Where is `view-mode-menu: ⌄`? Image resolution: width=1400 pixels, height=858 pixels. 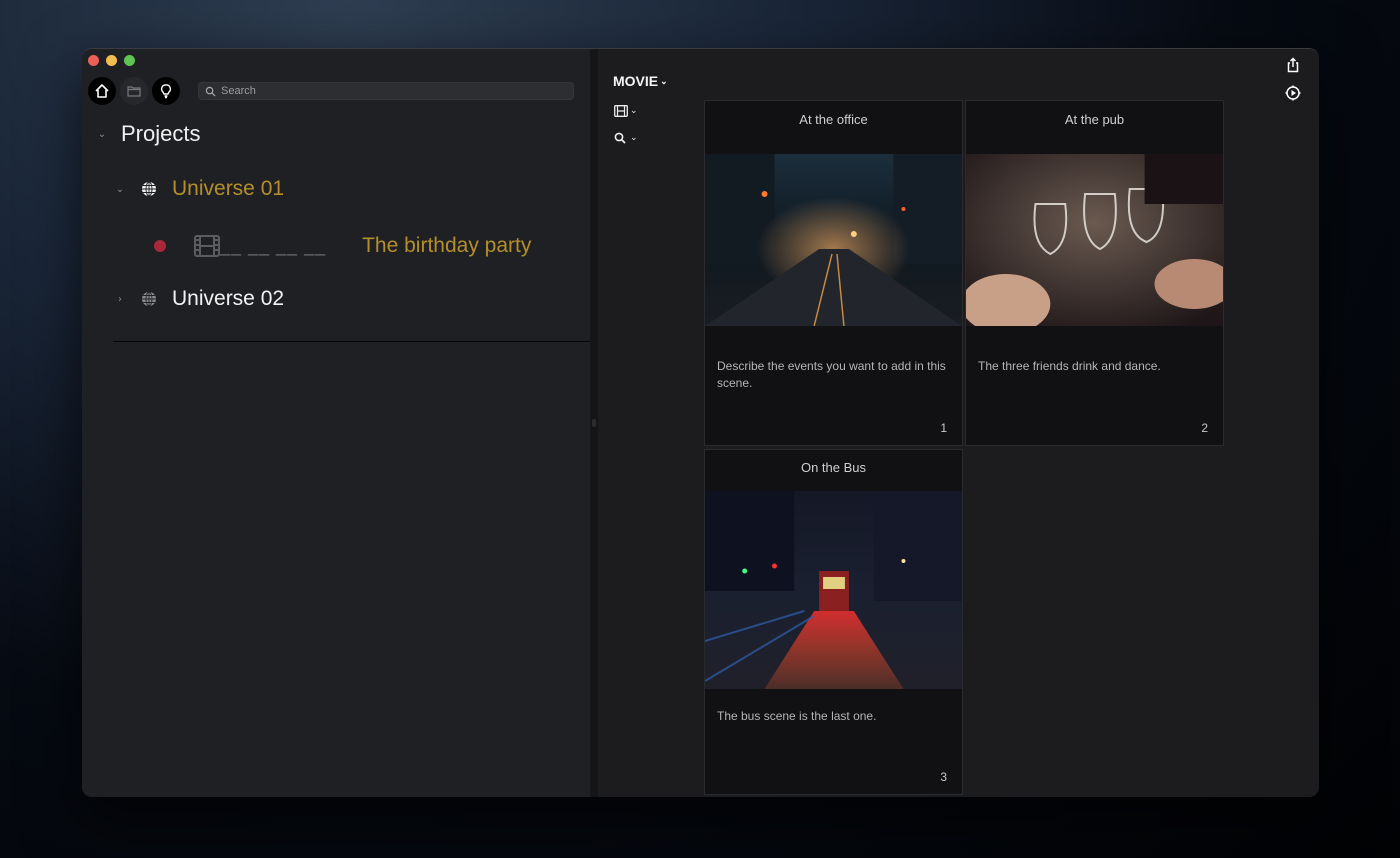
view-mode-menu: ⌄ is located at coordinates (626, 111).